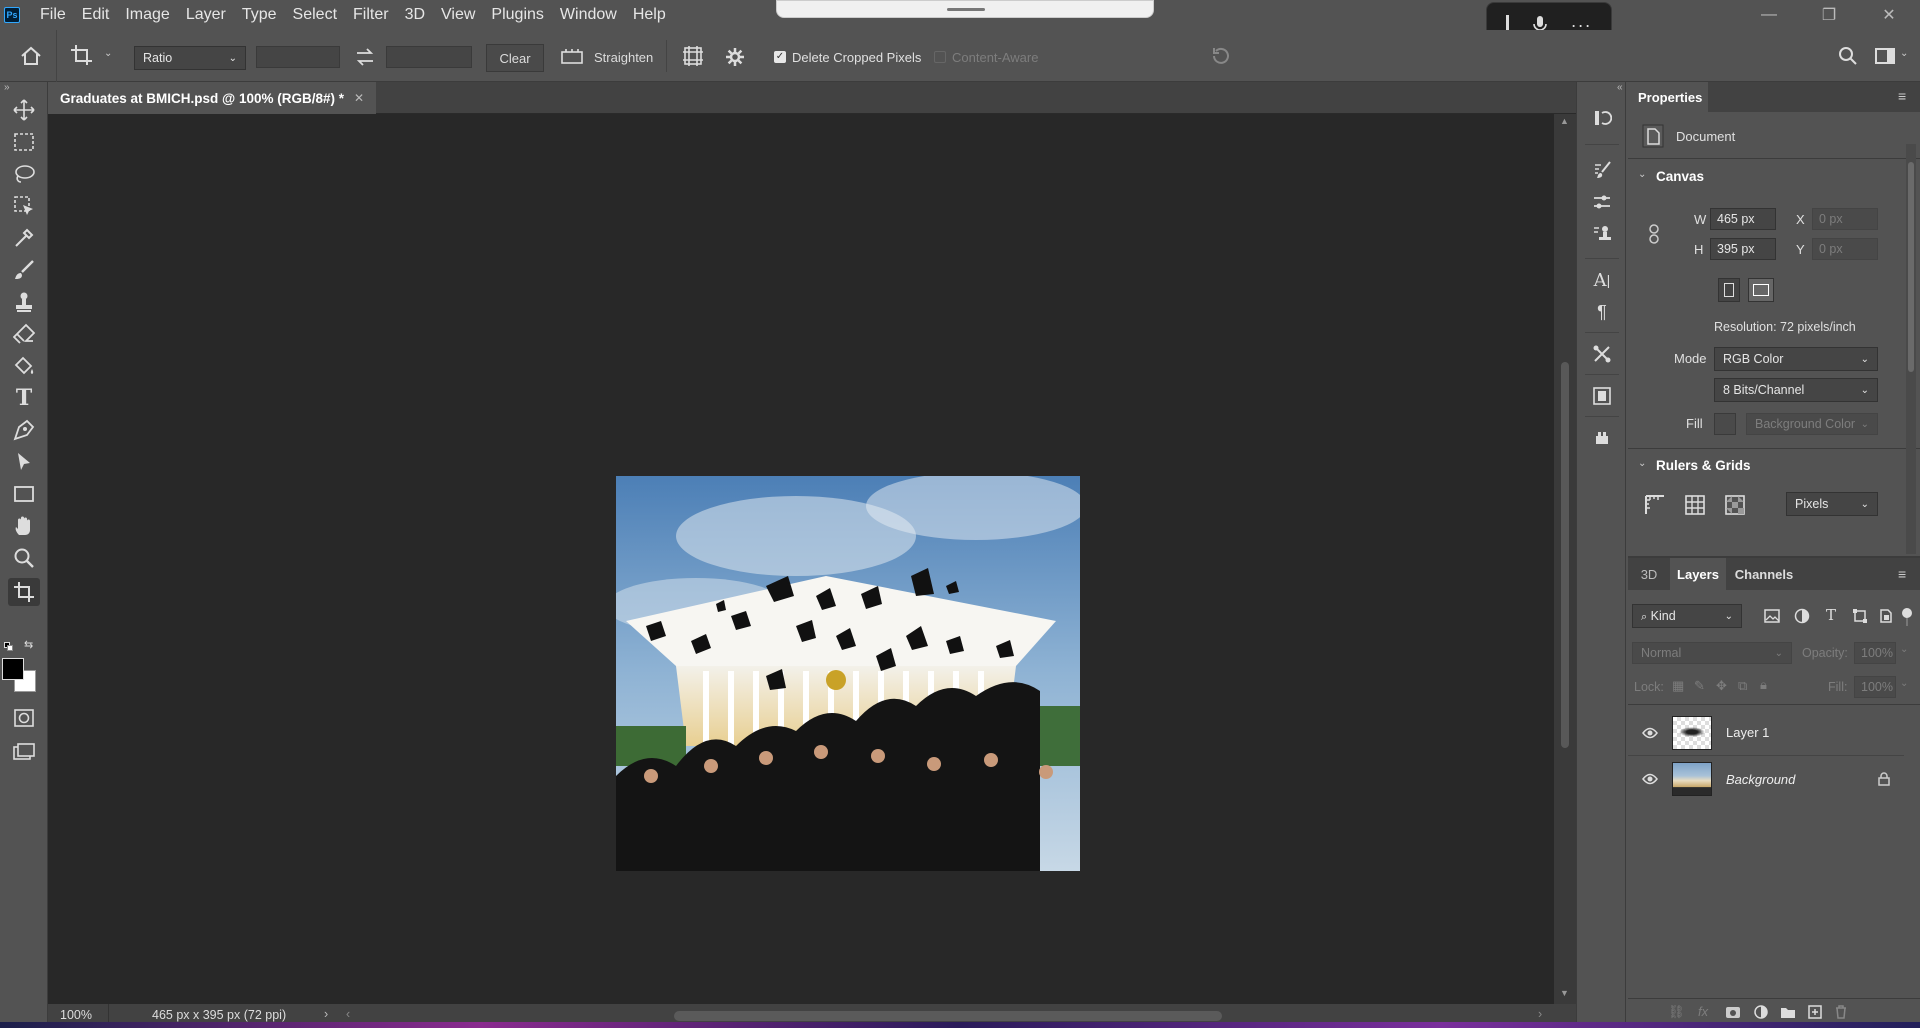 Image resolution: width=1920 pixels, height=1028 pixels. What do you see at coordinates (1742, 686) in the screenshot?
I see `lock-artboard-icon: ⧉` at bounding box center [1742, 686].